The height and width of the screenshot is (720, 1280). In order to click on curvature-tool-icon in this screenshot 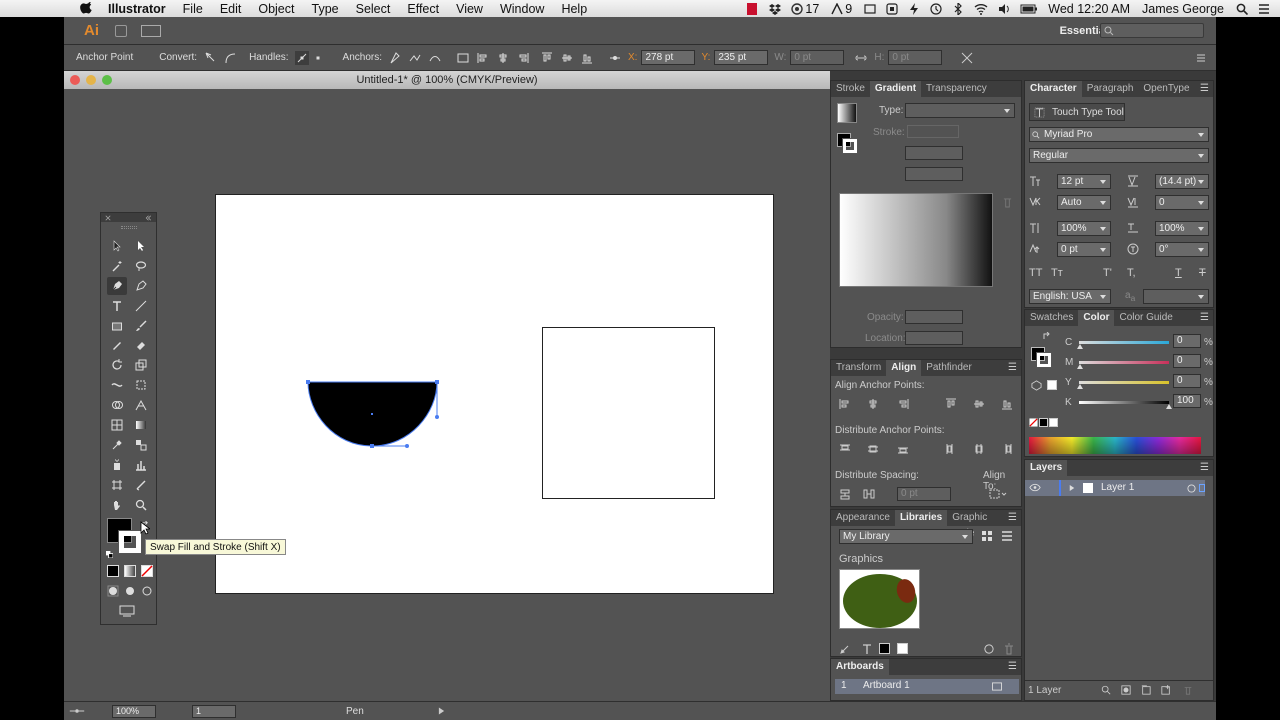, I will do `click(141, 286)`.